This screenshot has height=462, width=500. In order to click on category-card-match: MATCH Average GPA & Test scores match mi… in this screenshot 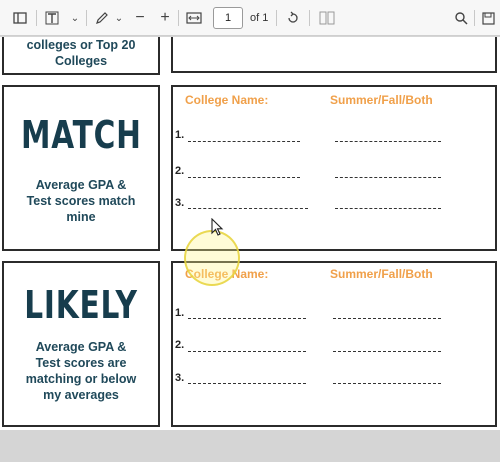, I will do `click(81, 168)`.